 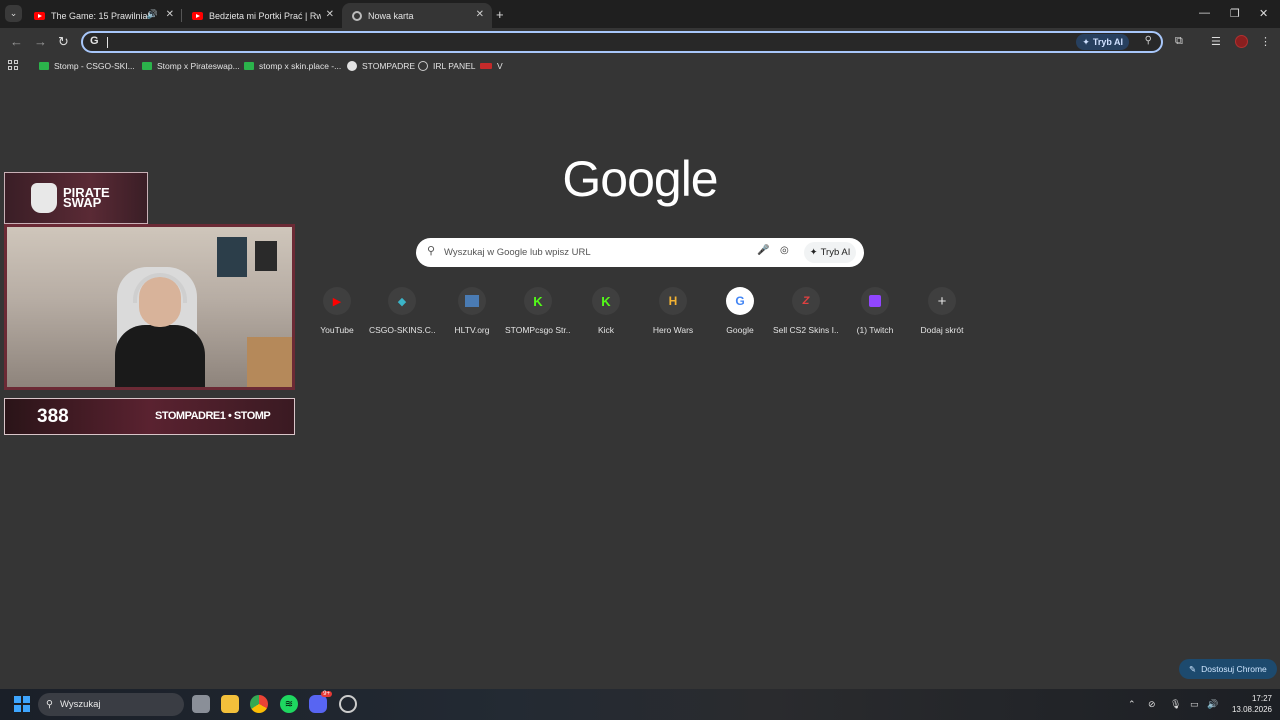 I want to click on shortcut-hltv: HLTV.org, so click(x=472, y=311).